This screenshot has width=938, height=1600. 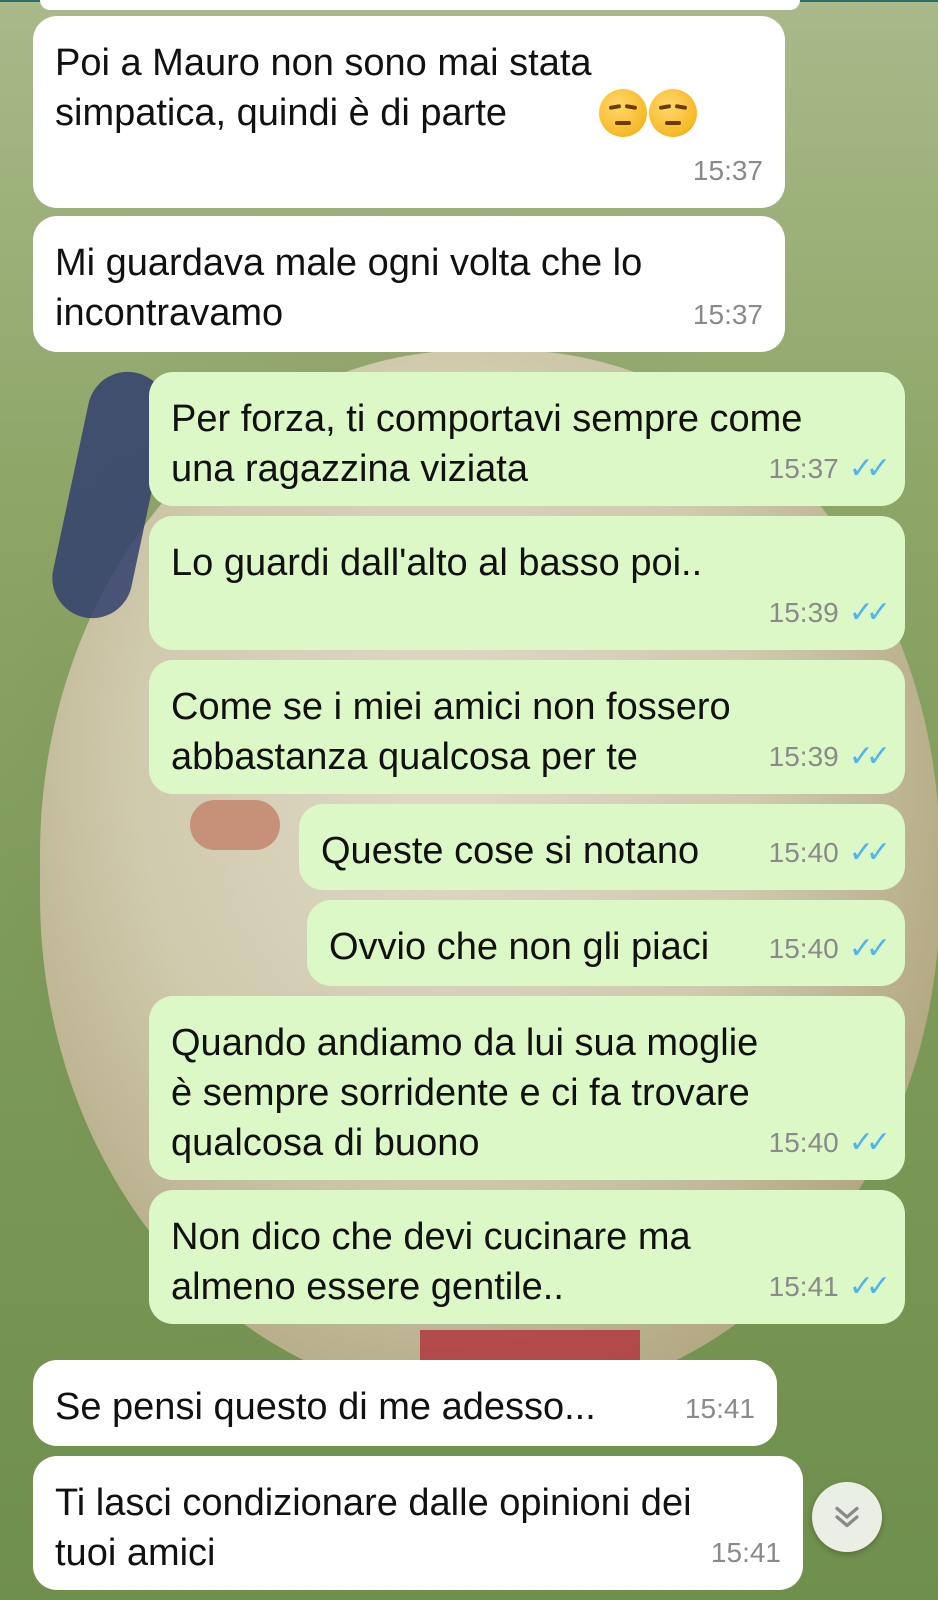 I want to click on hand-image, so click(x=235, y=825).